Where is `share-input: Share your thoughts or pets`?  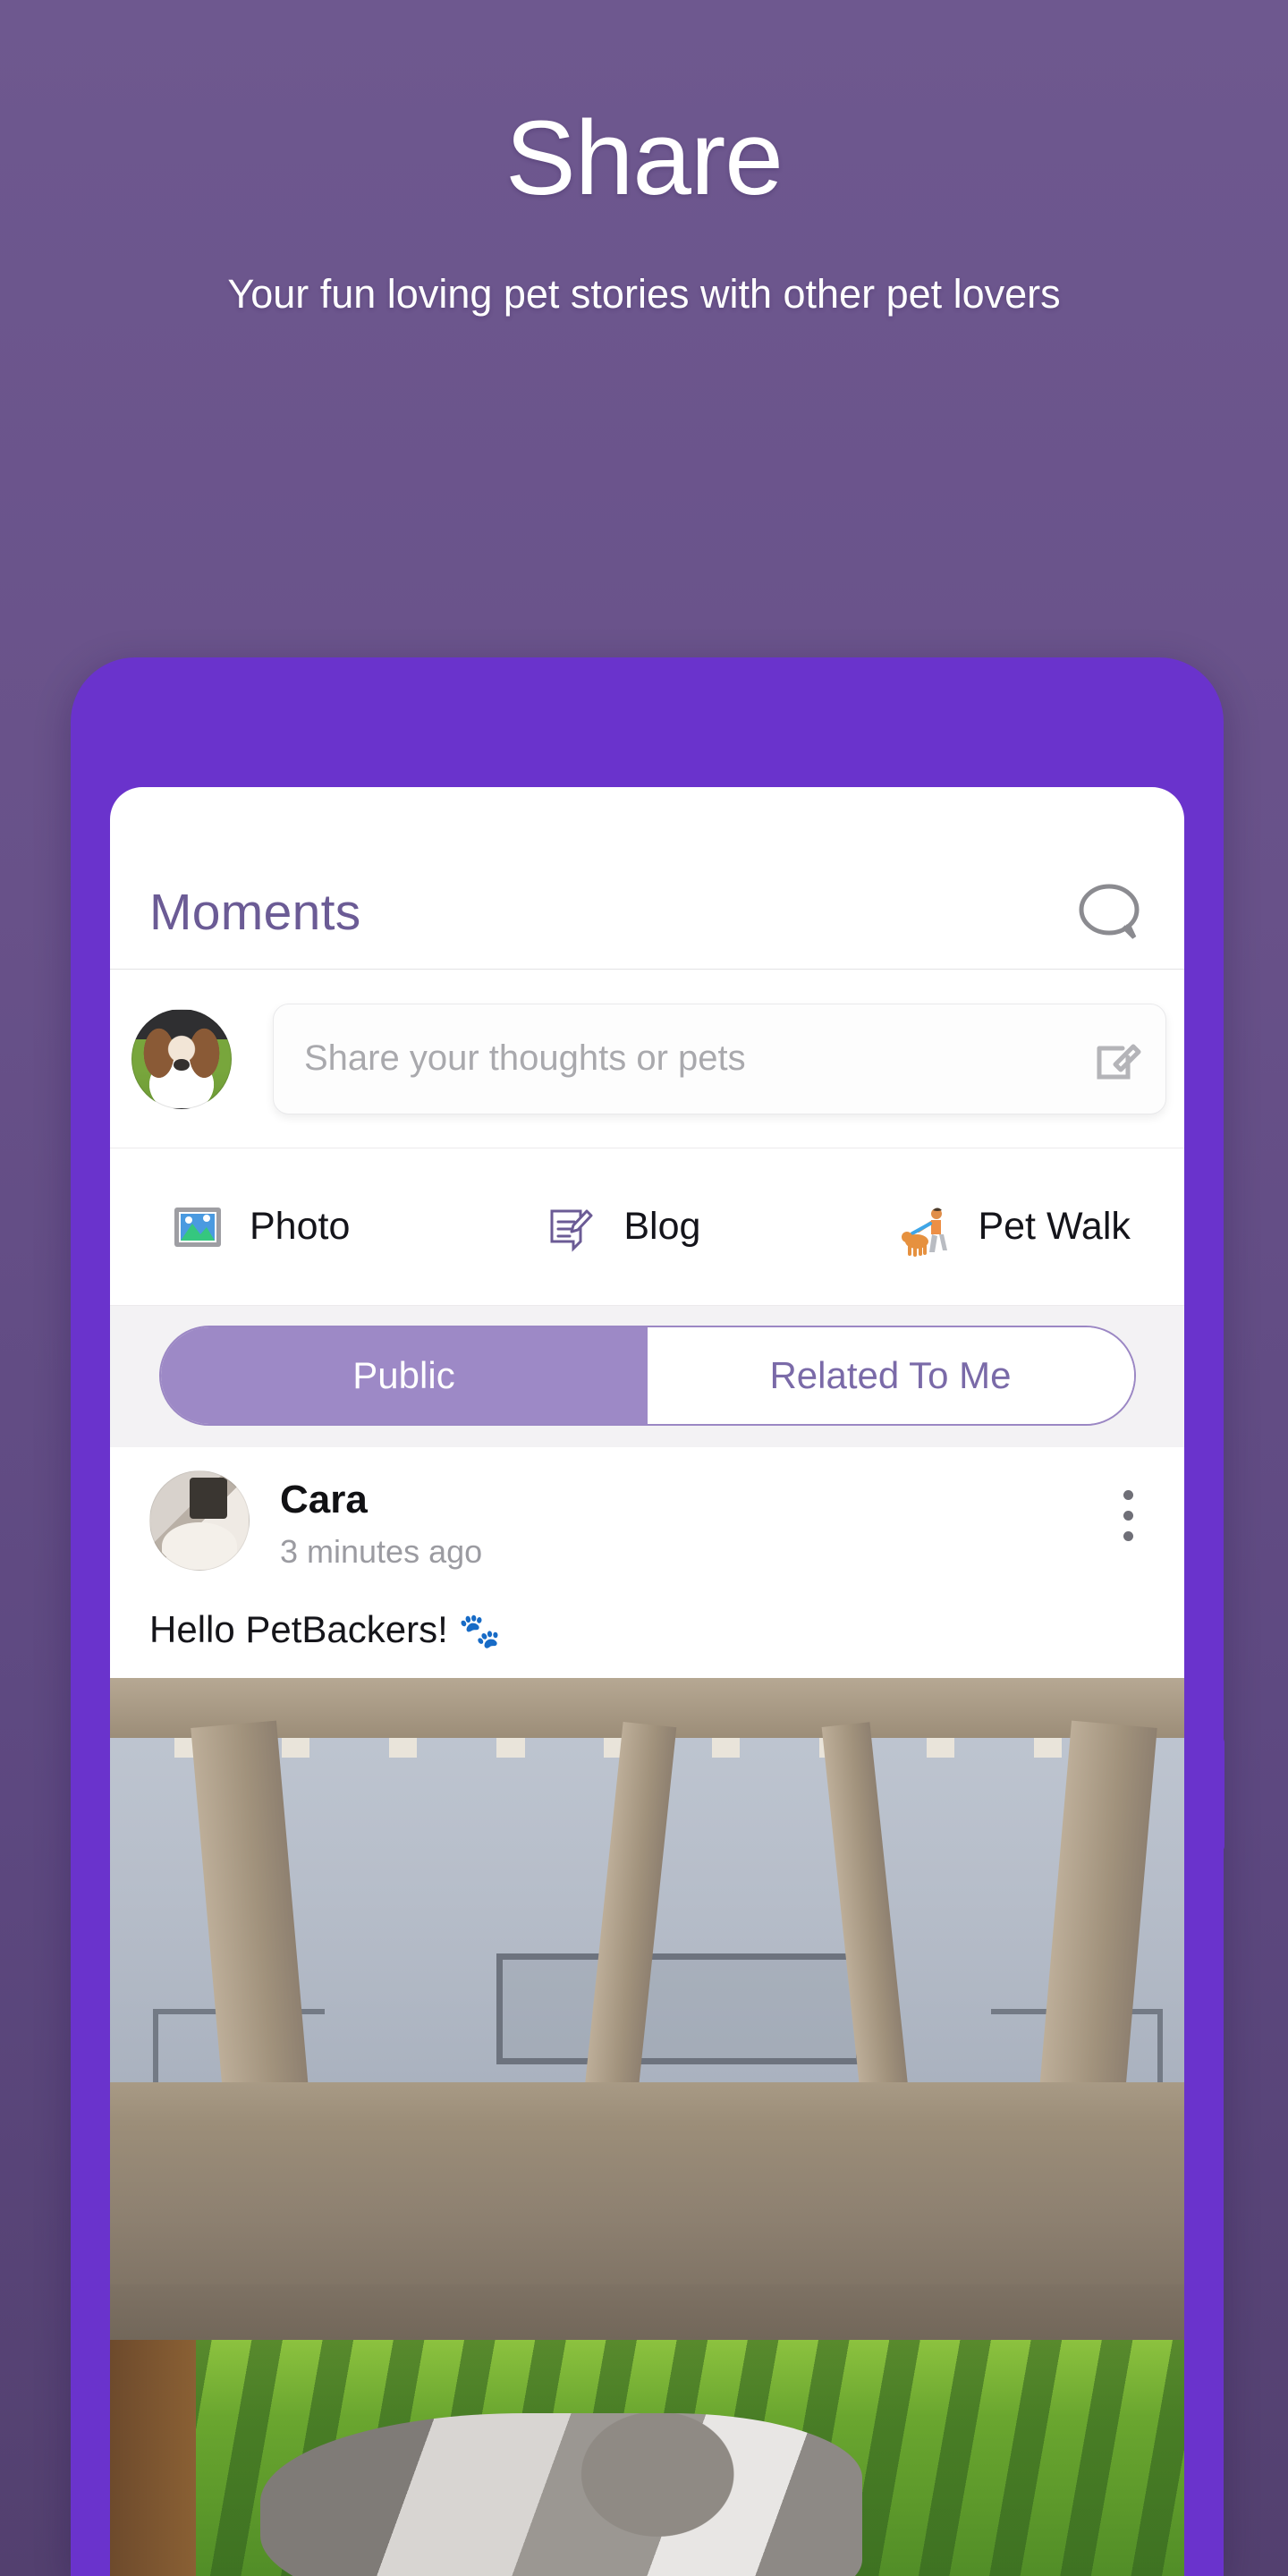 share-input: Share your thoughts or pets is located at coordinates (719, 1058).